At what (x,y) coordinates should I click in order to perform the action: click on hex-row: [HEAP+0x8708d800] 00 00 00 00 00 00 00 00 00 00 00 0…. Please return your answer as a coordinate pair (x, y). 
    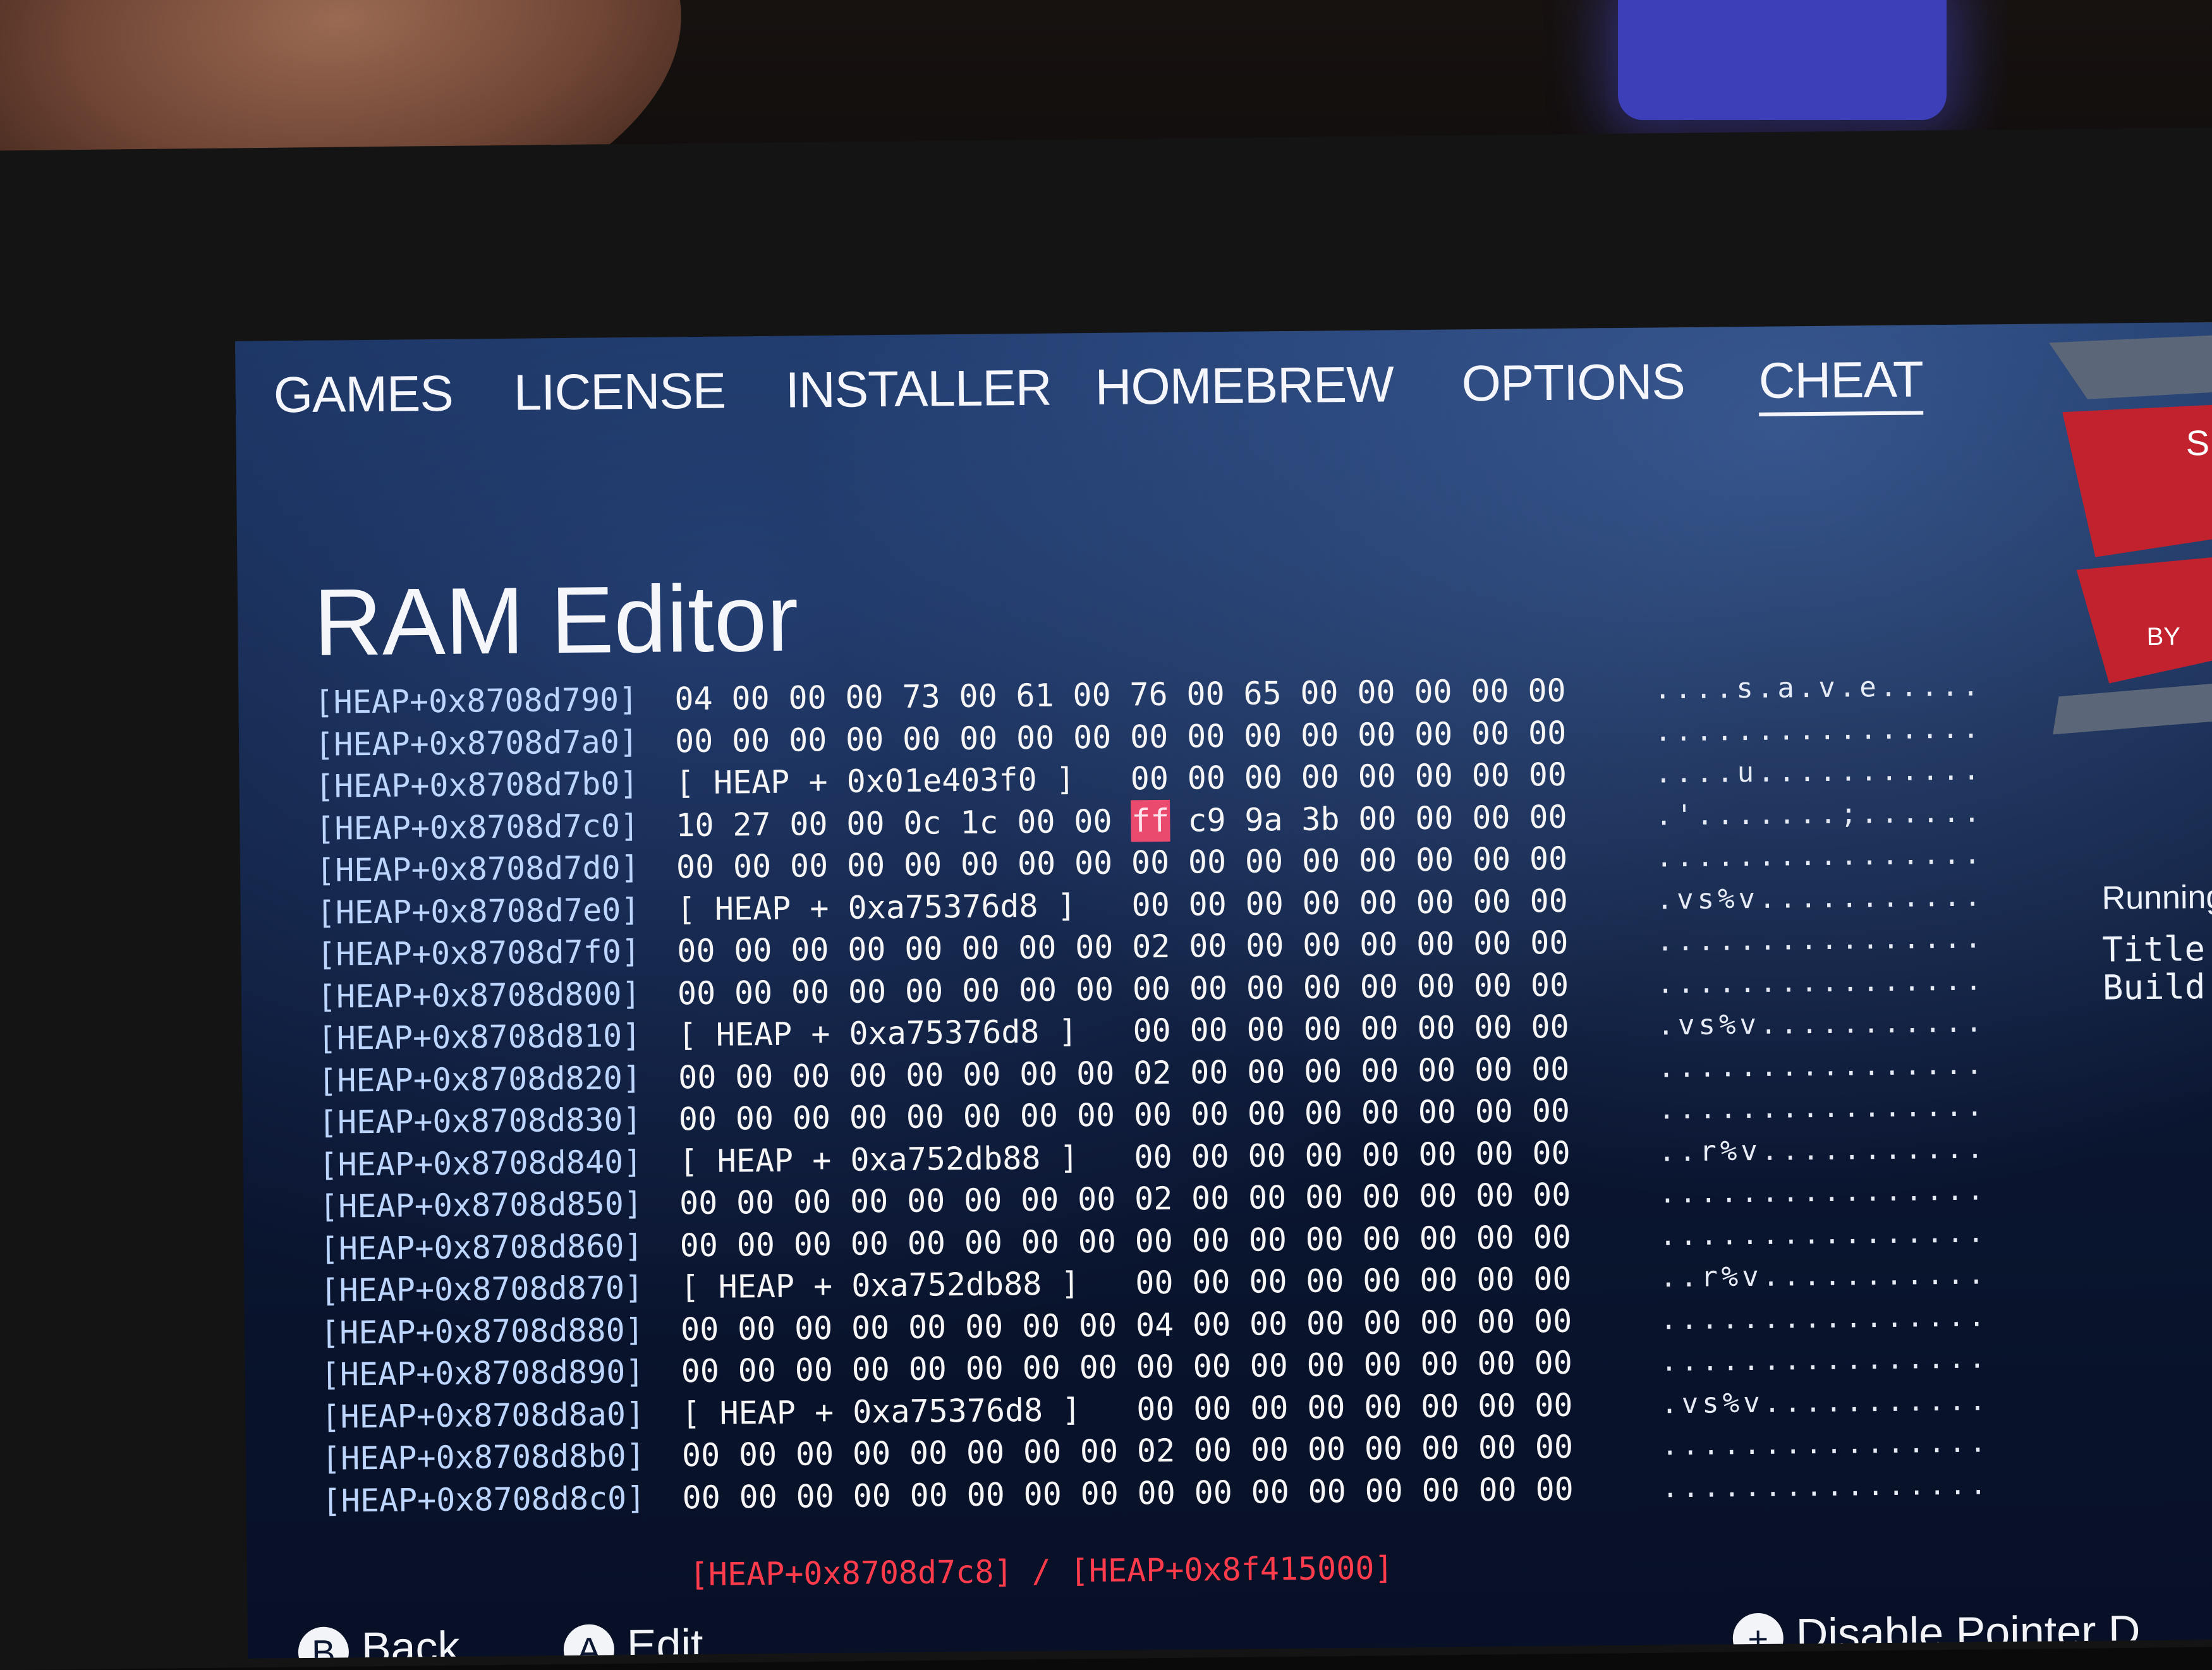
    Looking at the image, I should click on (1151, 990).